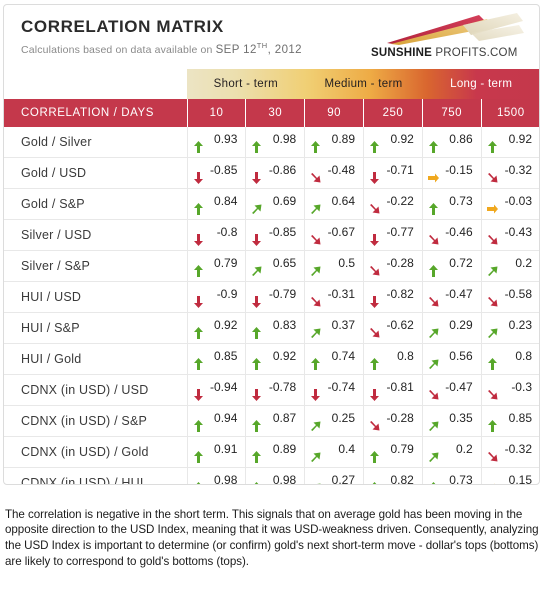  What do you see at coordinates (284, 138) in the screenshot?
I see `correlation-value: 0.98` at bounding box center [284, 138].